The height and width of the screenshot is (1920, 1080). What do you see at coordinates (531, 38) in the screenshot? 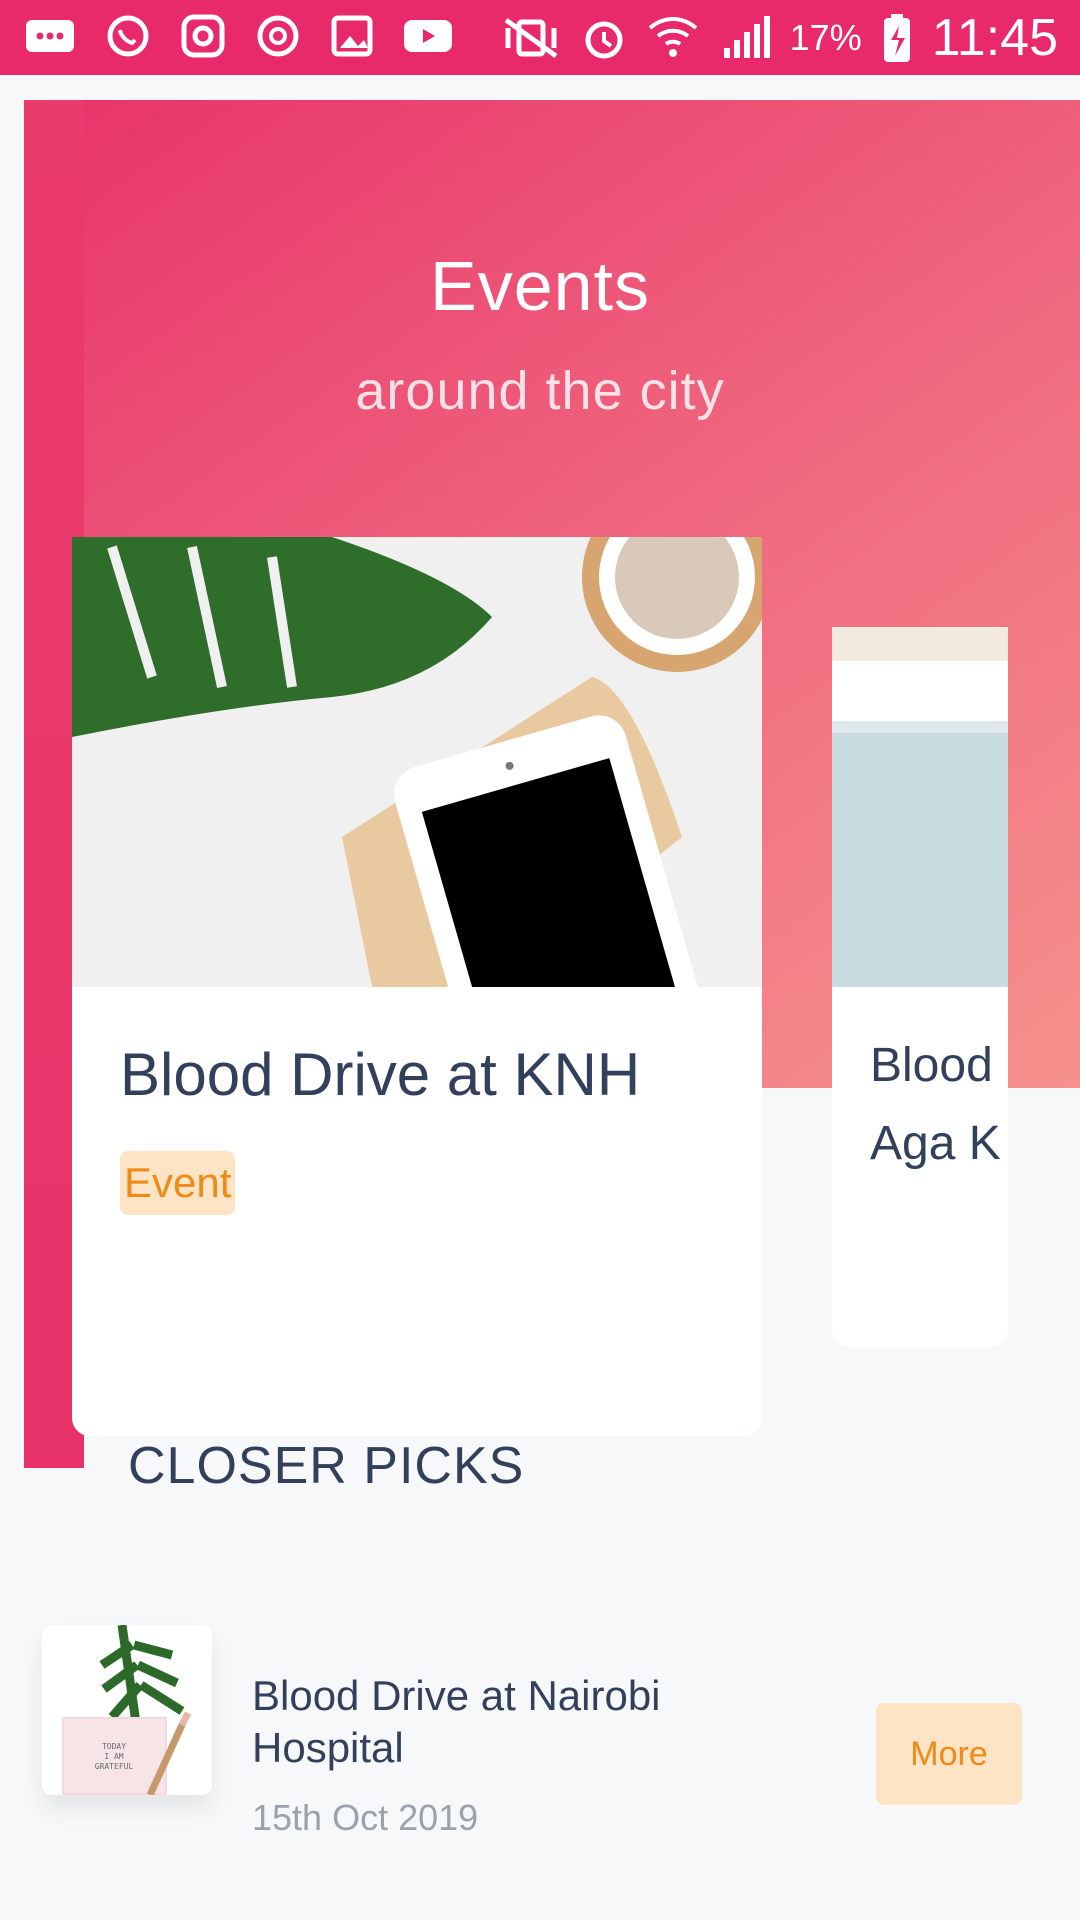
I see `vibrate-icon` at bounding box center [531, 38].